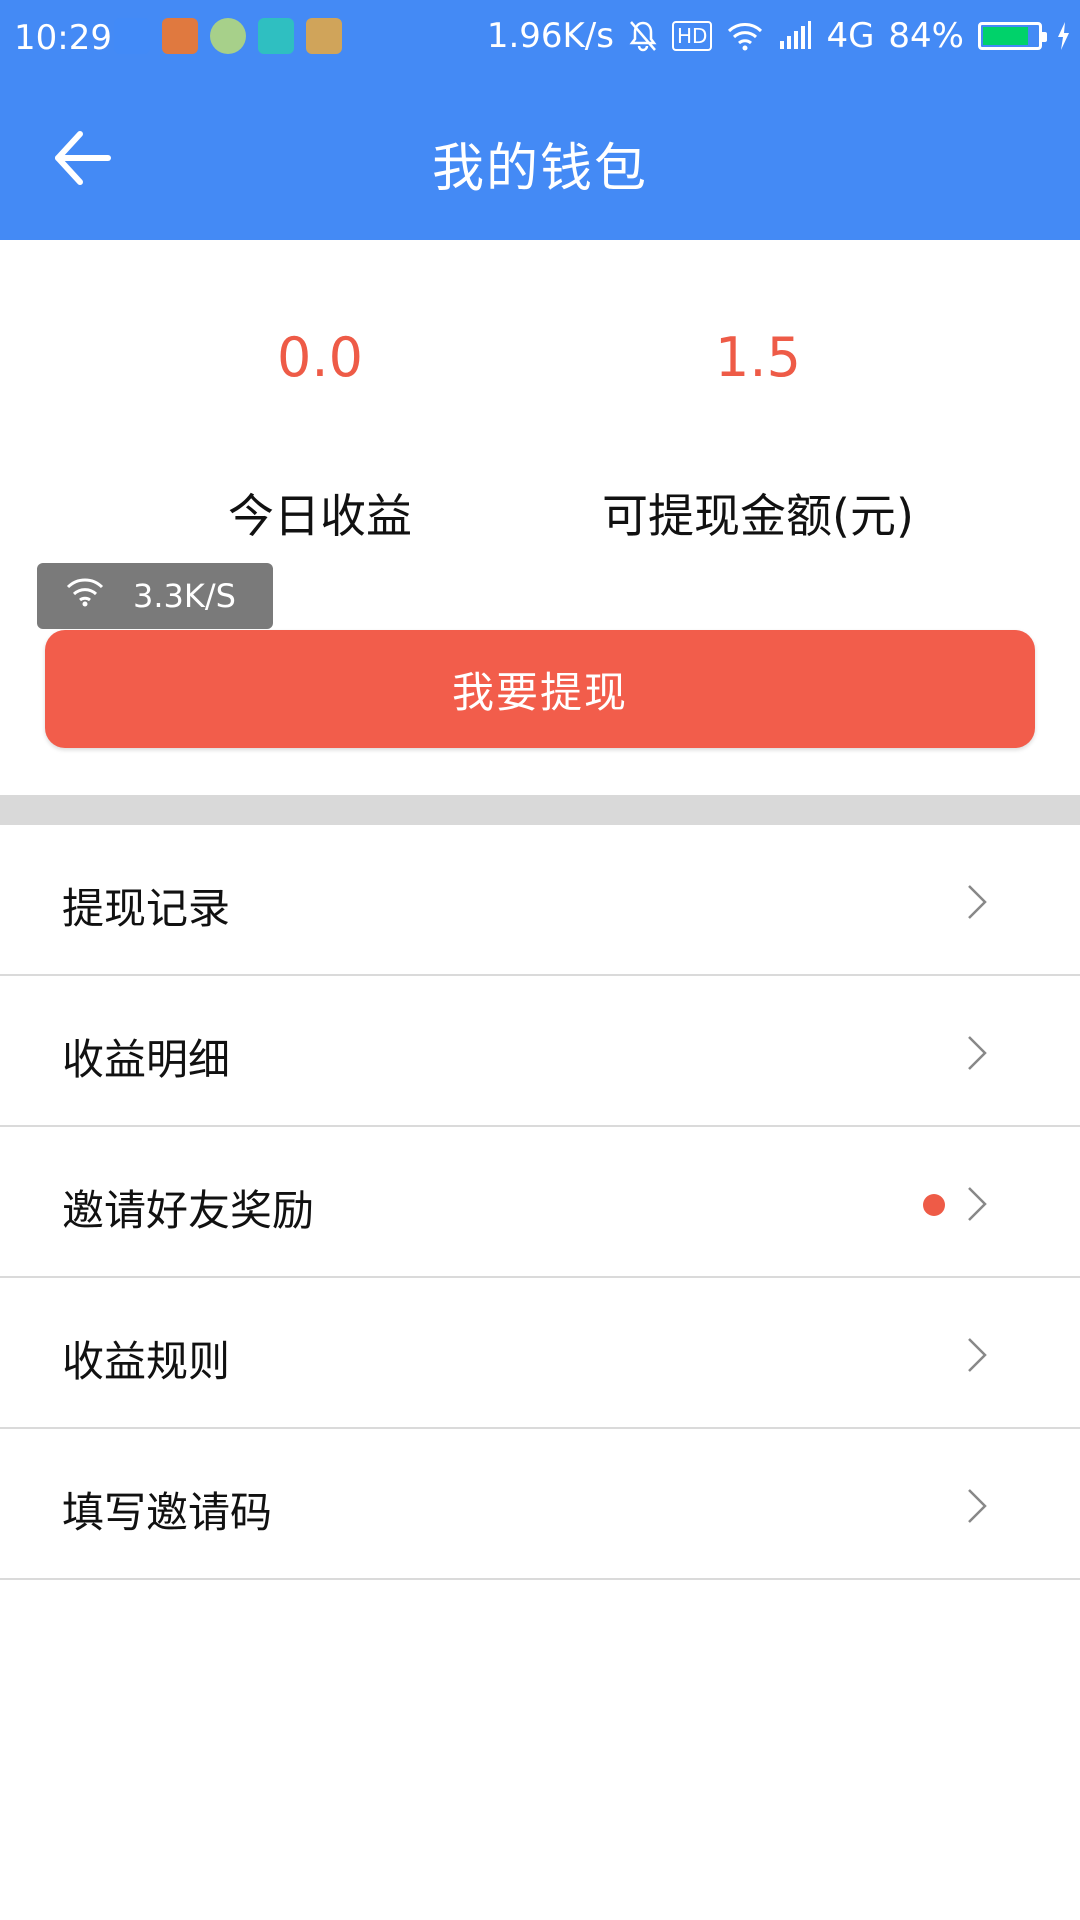 The width and height of the screenshot is (1080, 1920). What do you see at coordinates (63, 38) in the screenshot?
I see `status-time: 10:29` at bounding box center [63, 38].